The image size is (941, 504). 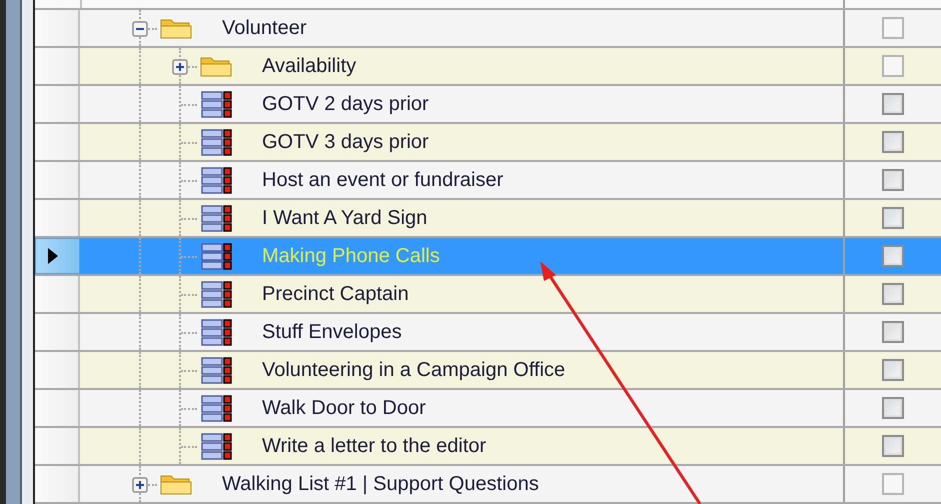 What do you see at coordinates (57, 256) in the screenshot?
I see `row-header` at bounding box center [57, 256].